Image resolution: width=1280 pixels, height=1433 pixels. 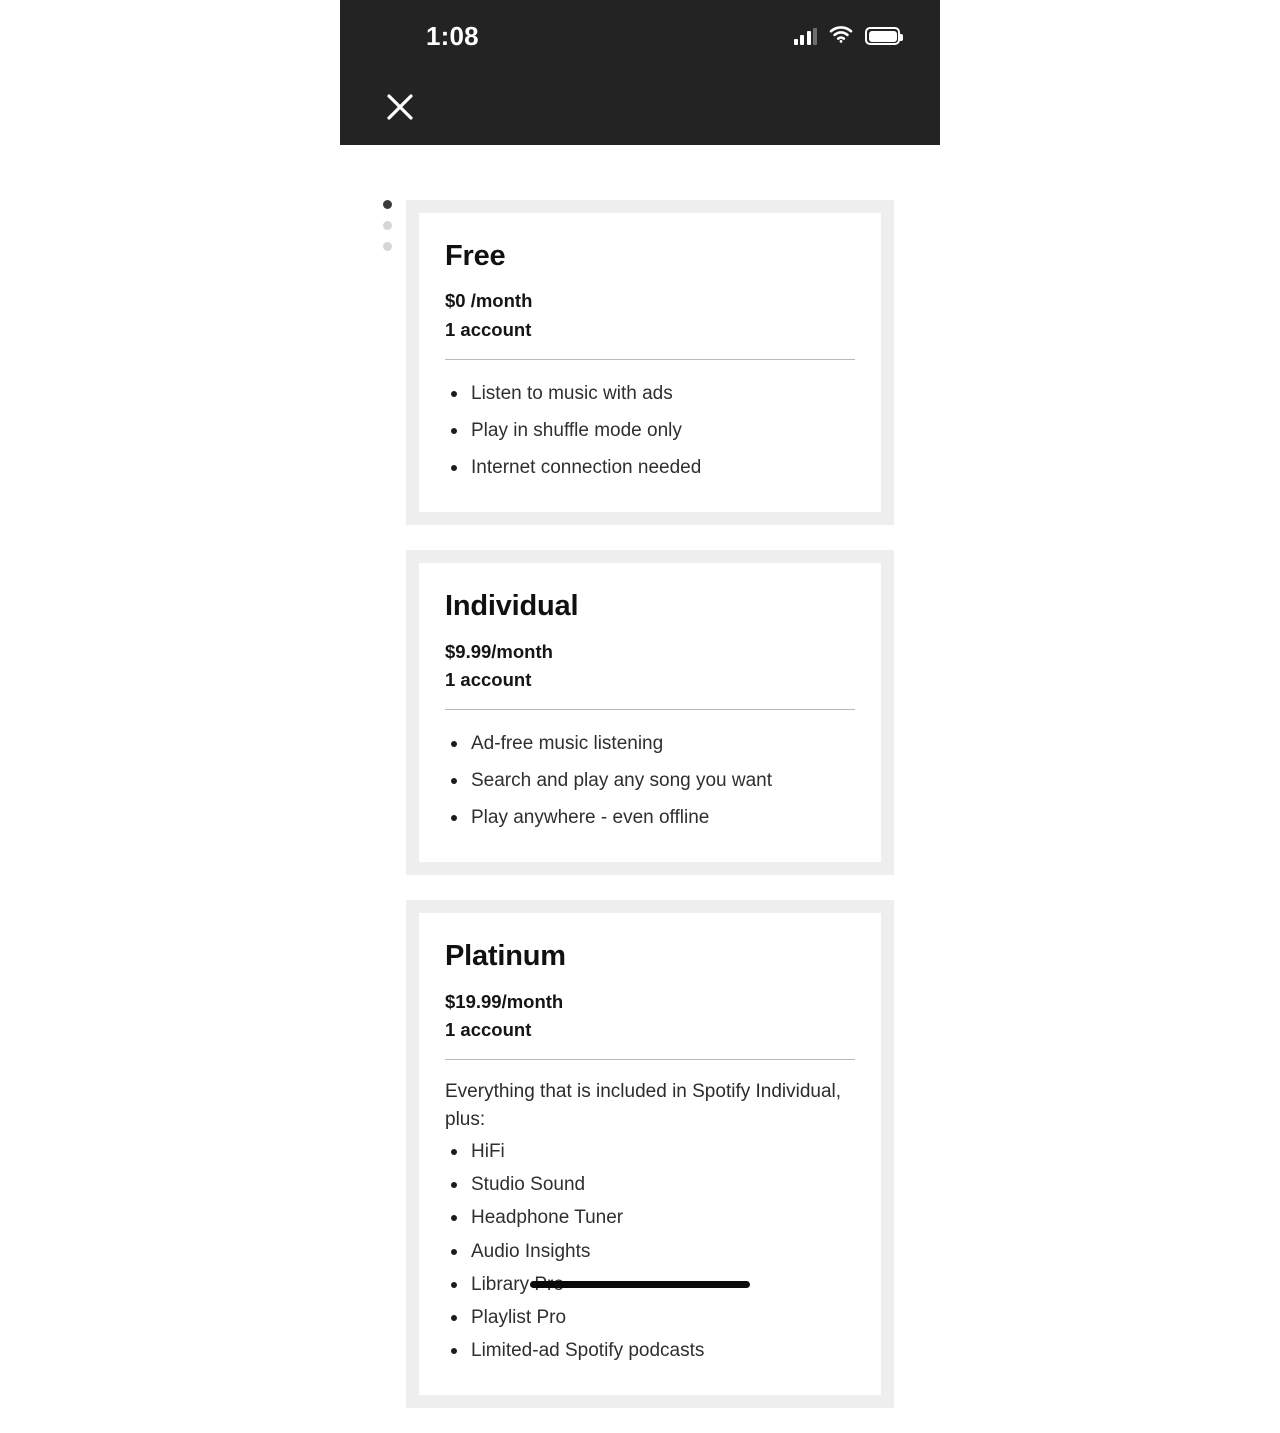 I want to click on nav-bar, so click(x=640, y=108).